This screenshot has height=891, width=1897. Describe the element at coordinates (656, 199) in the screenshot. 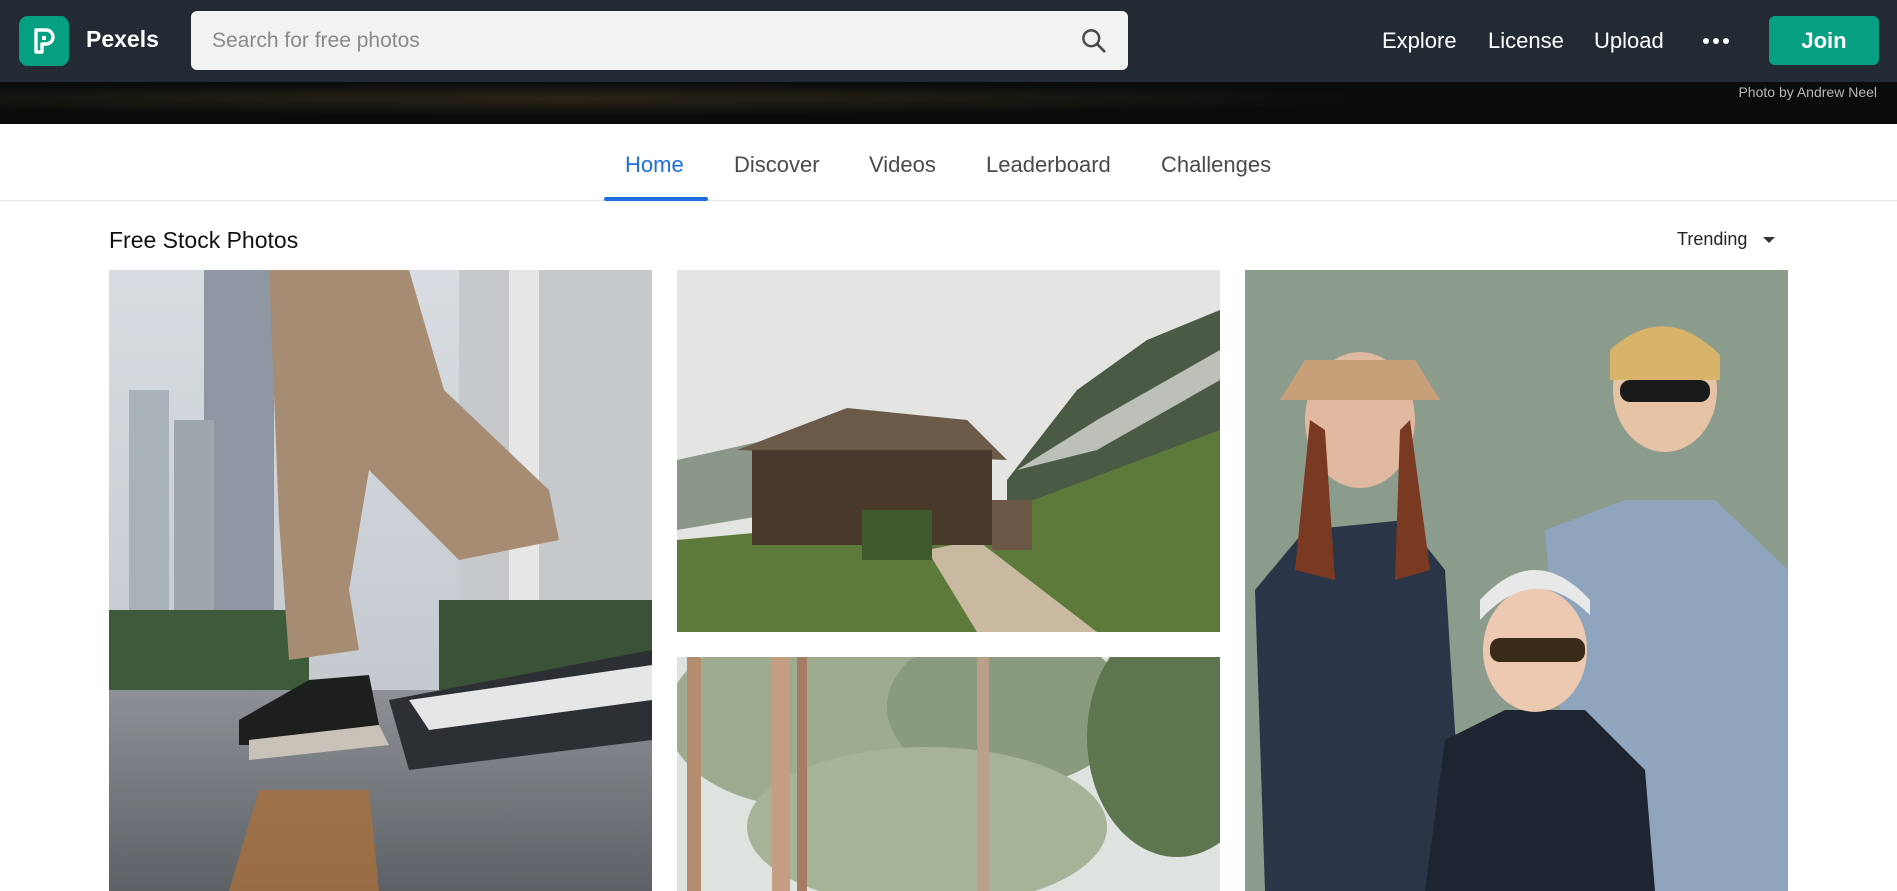

I see `active-tab-indicator` at that location.